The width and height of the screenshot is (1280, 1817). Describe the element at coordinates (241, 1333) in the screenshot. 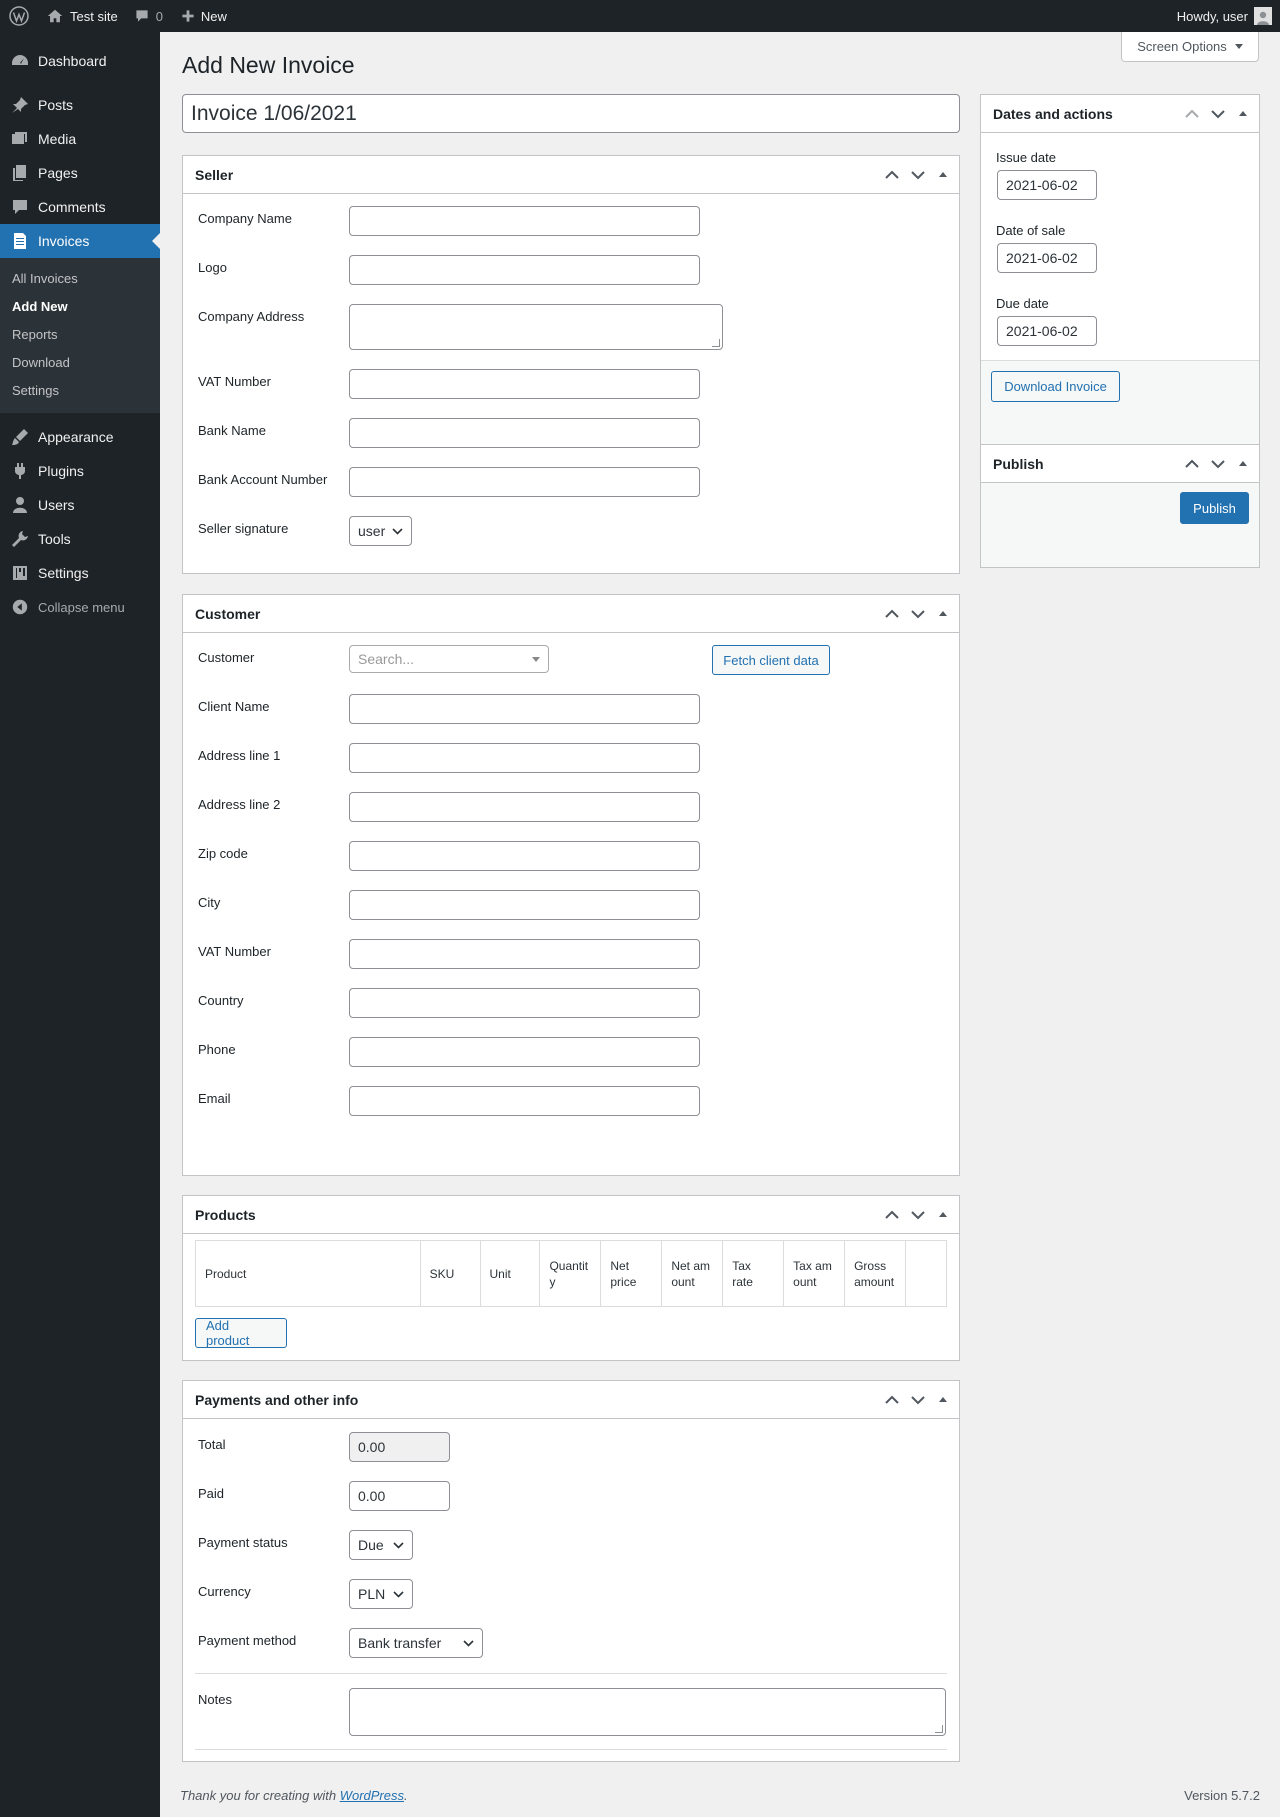

I see `add-product-button: Add product` at that location.